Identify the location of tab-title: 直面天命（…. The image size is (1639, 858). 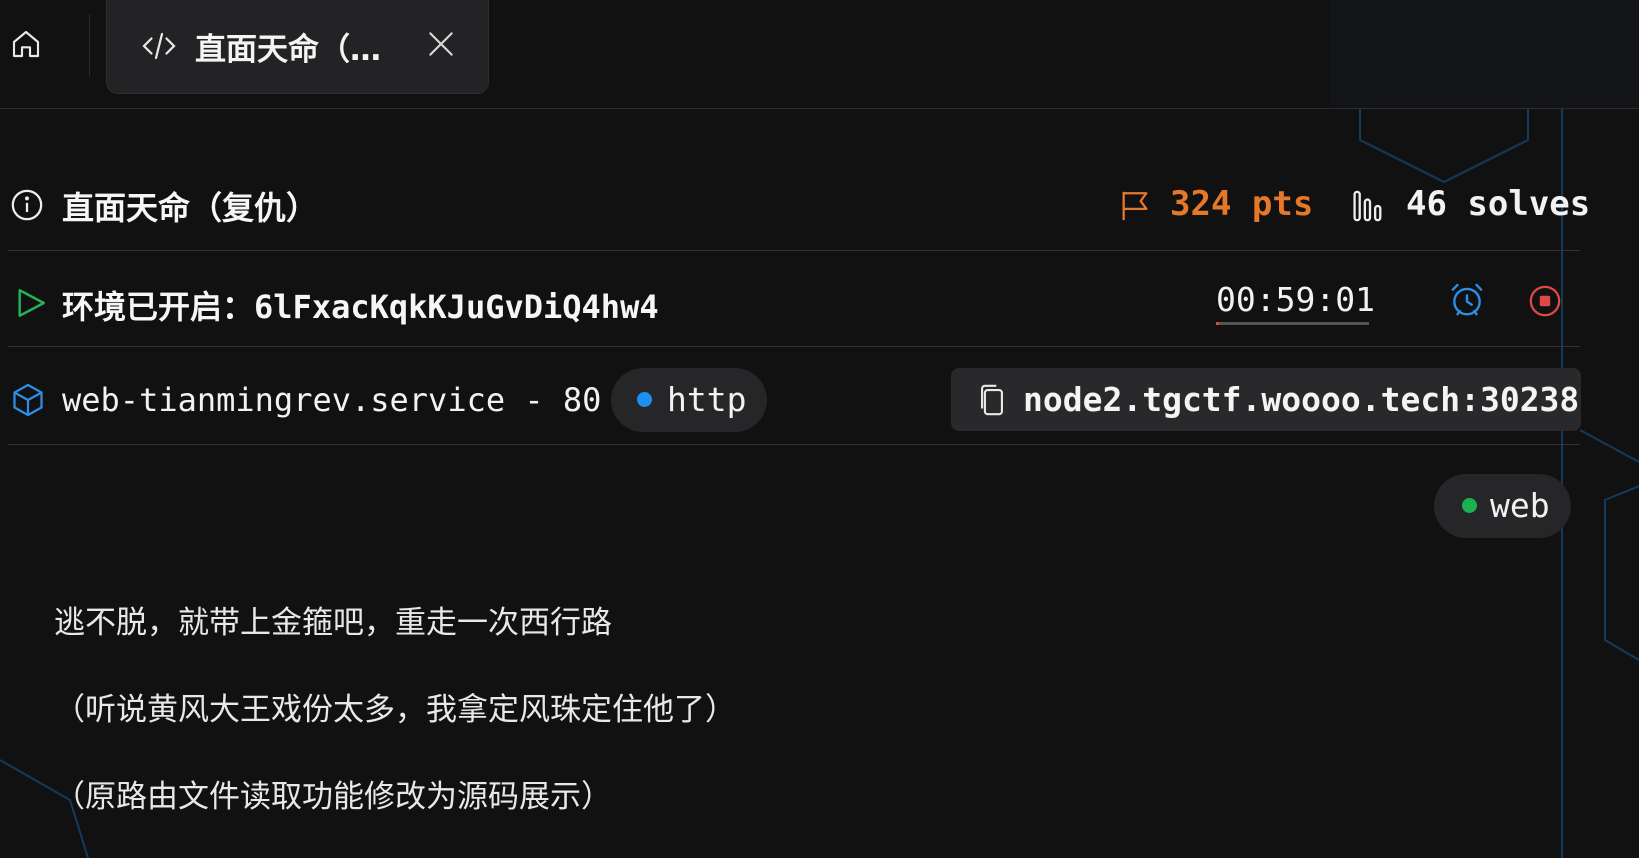
(288, 50).